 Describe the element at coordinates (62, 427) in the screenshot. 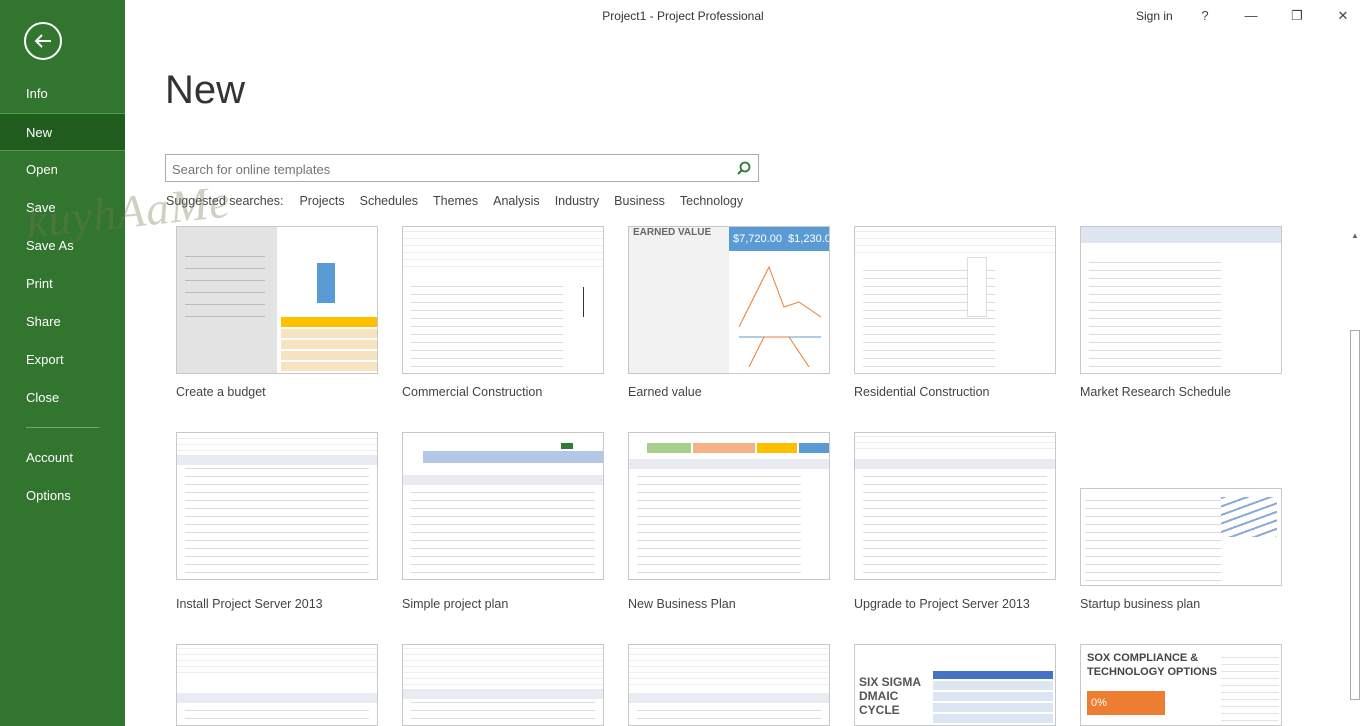

I see `nav-divider` at that location.